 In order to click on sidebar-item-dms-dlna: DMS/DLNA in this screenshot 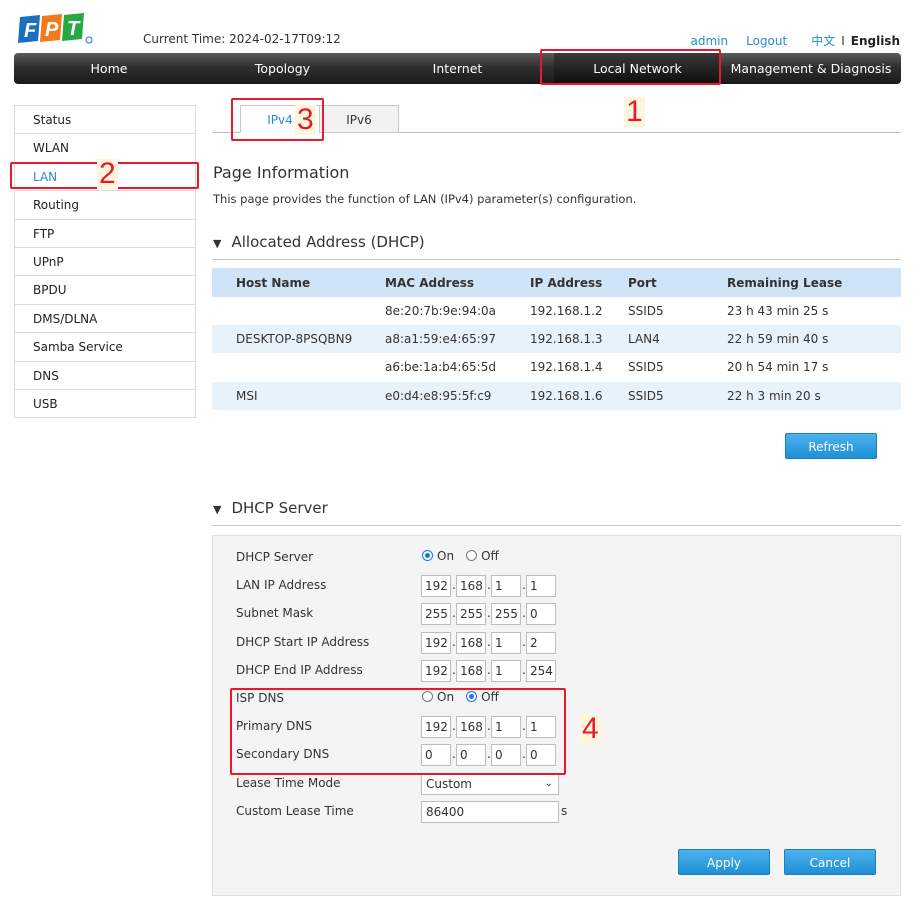, I will do `click(105, 319)`.